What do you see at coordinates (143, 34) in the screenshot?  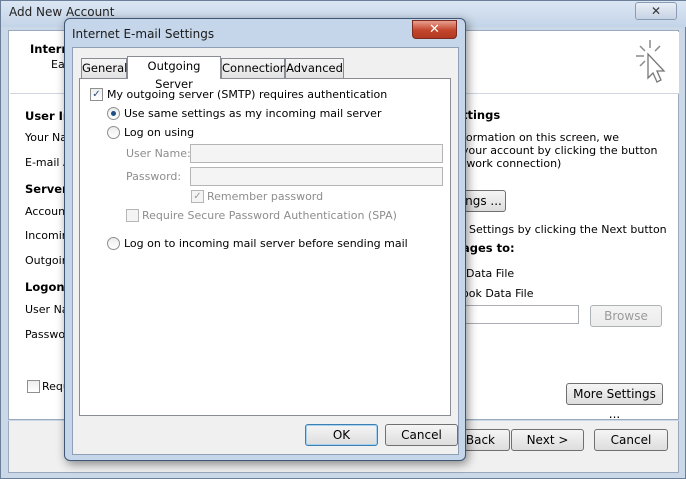 I see `dialog-title: Internet E-mail Settings` at bounding box center [143, 34].